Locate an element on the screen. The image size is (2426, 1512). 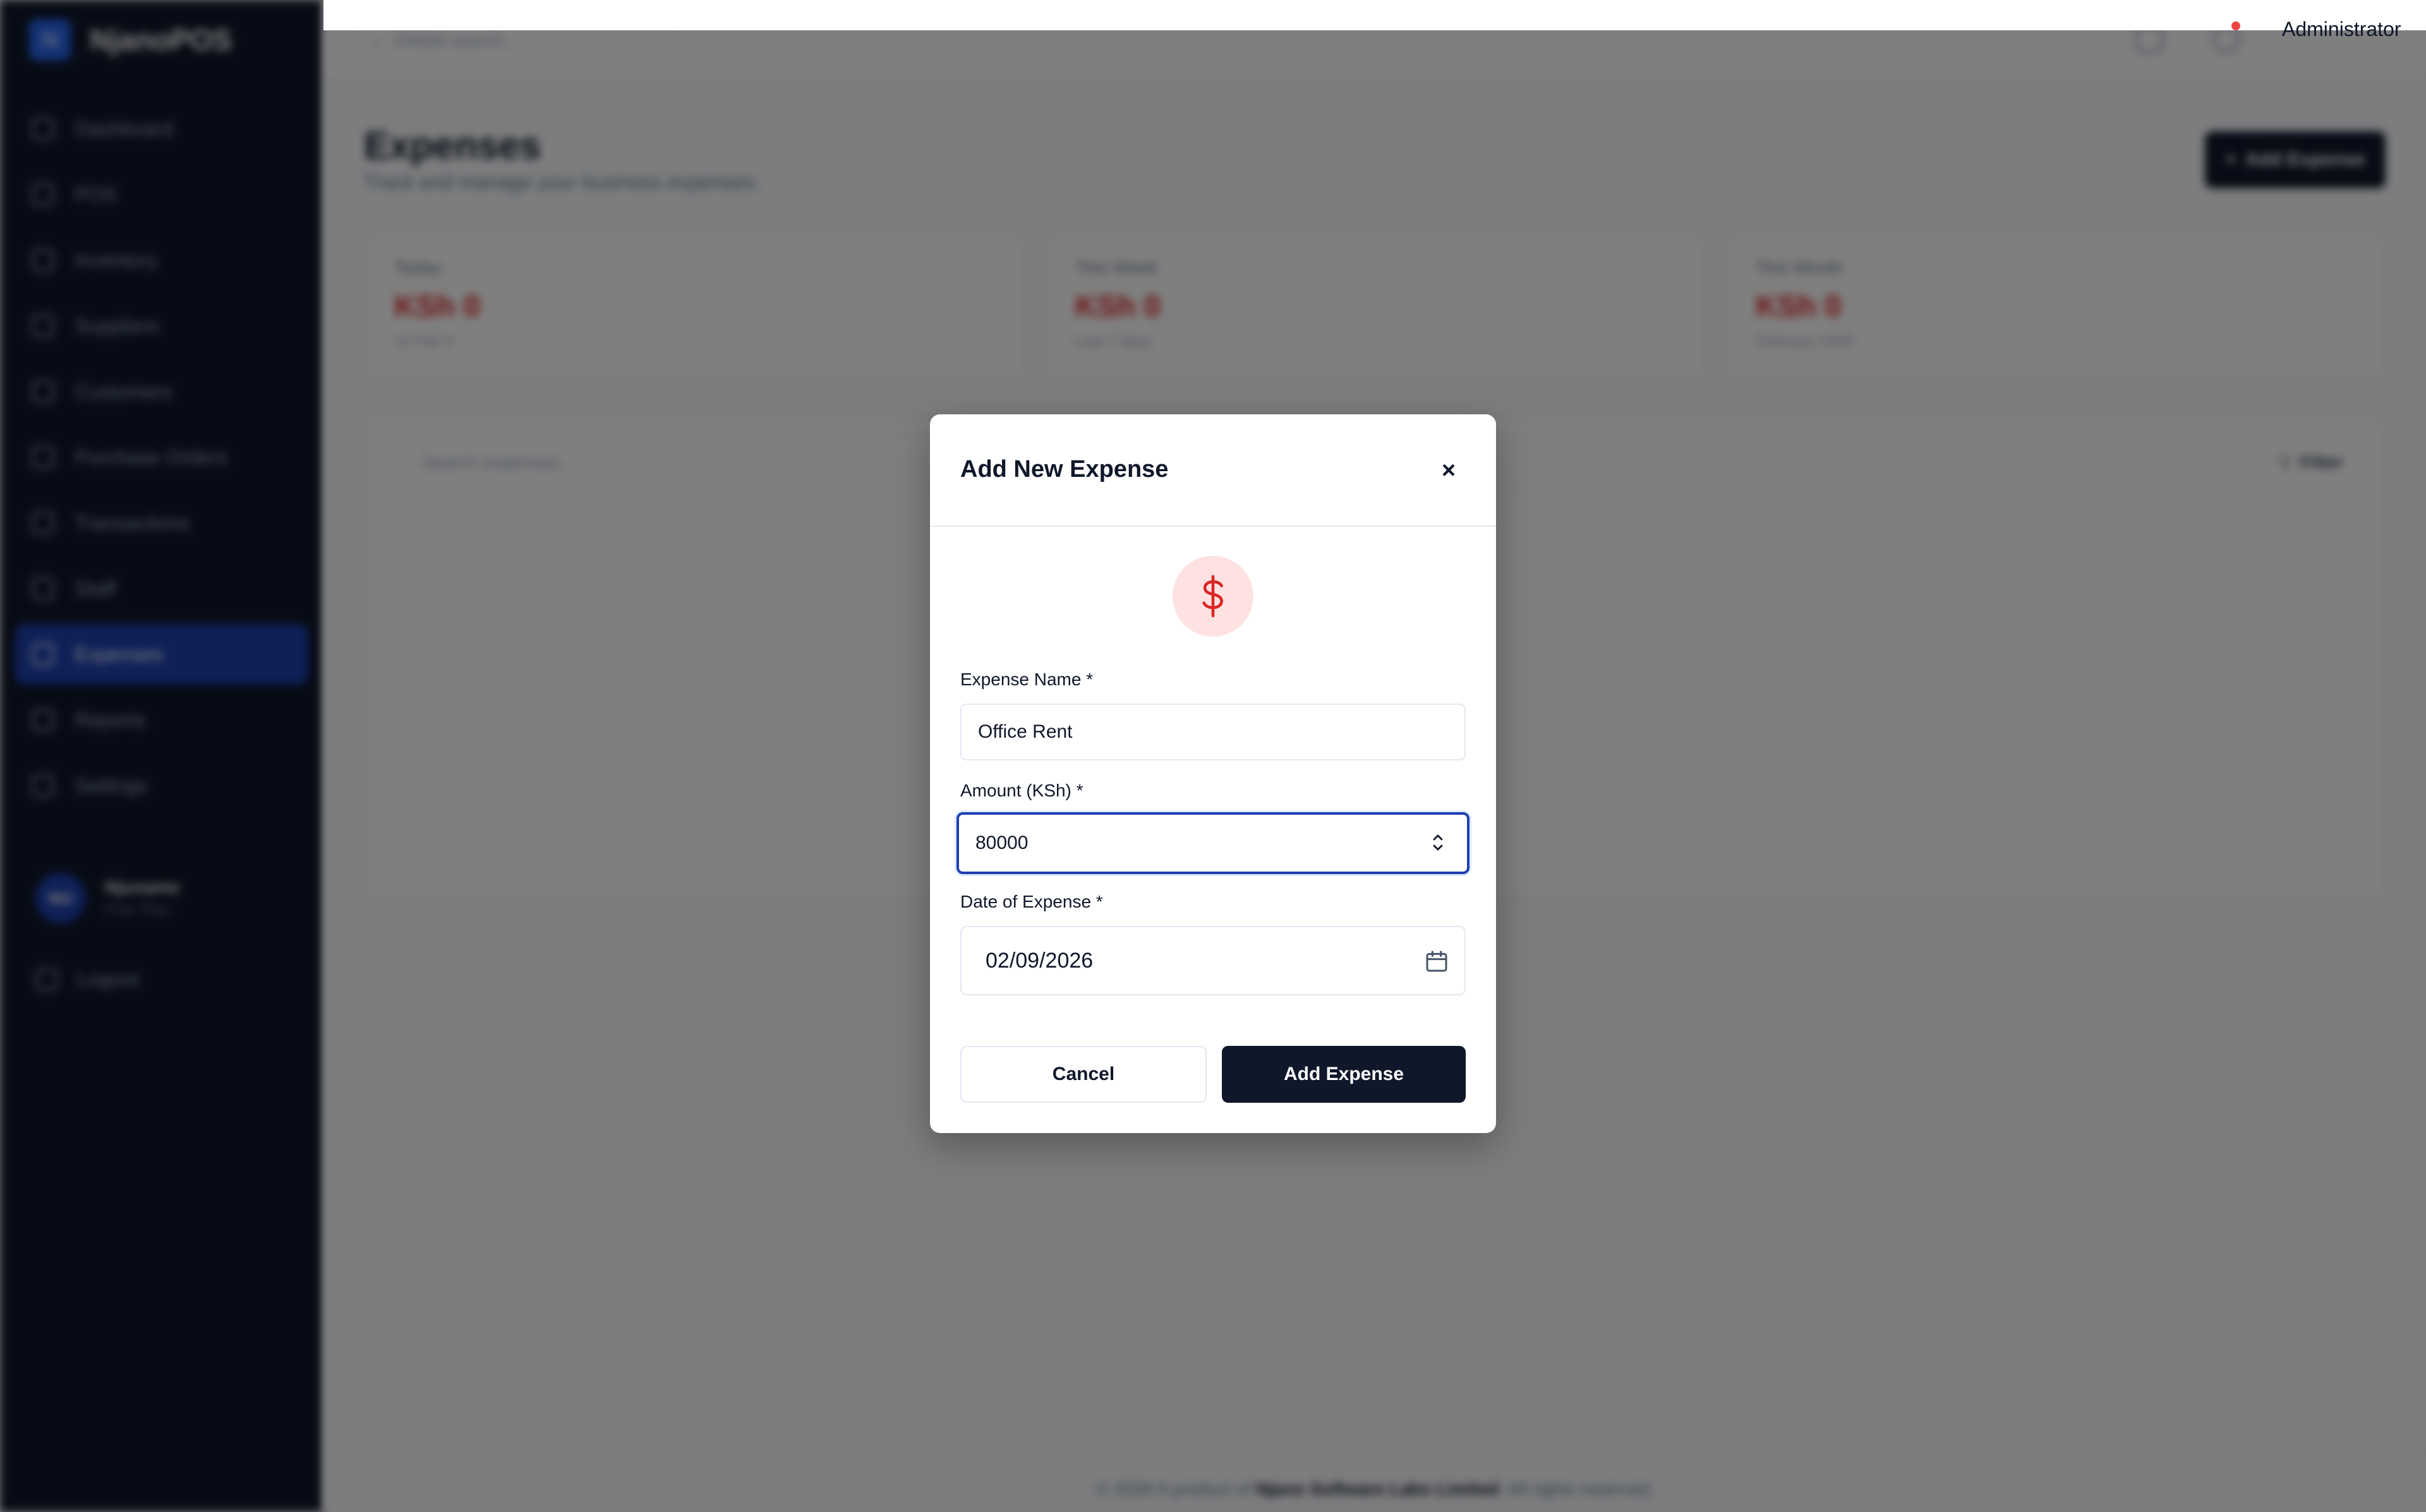
calendar-icon is located at coordinates (1436, 961).